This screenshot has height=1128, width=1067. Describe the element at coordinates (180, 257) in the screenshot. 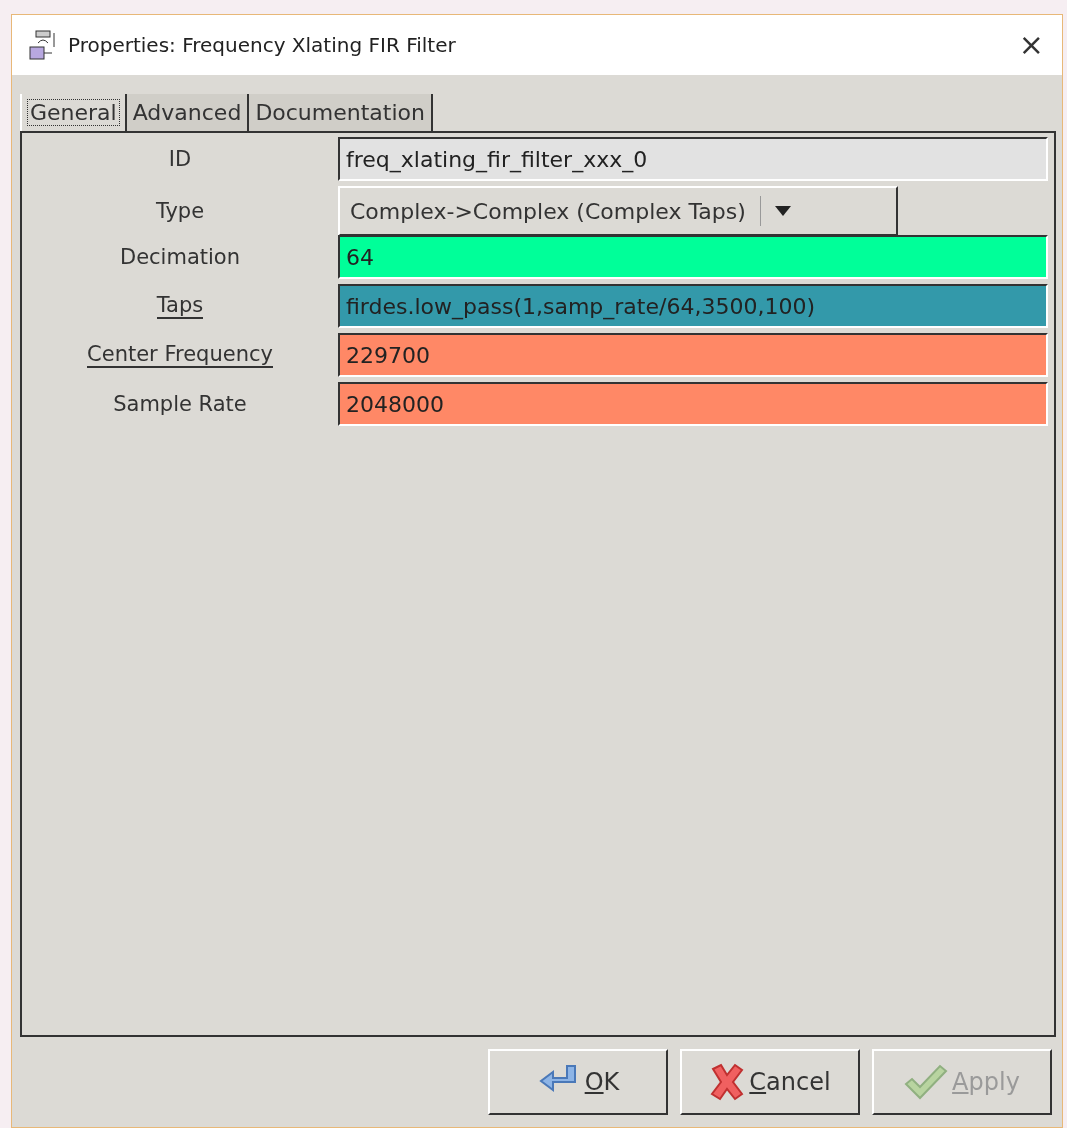

I see `field-label: Decimation` at that location.